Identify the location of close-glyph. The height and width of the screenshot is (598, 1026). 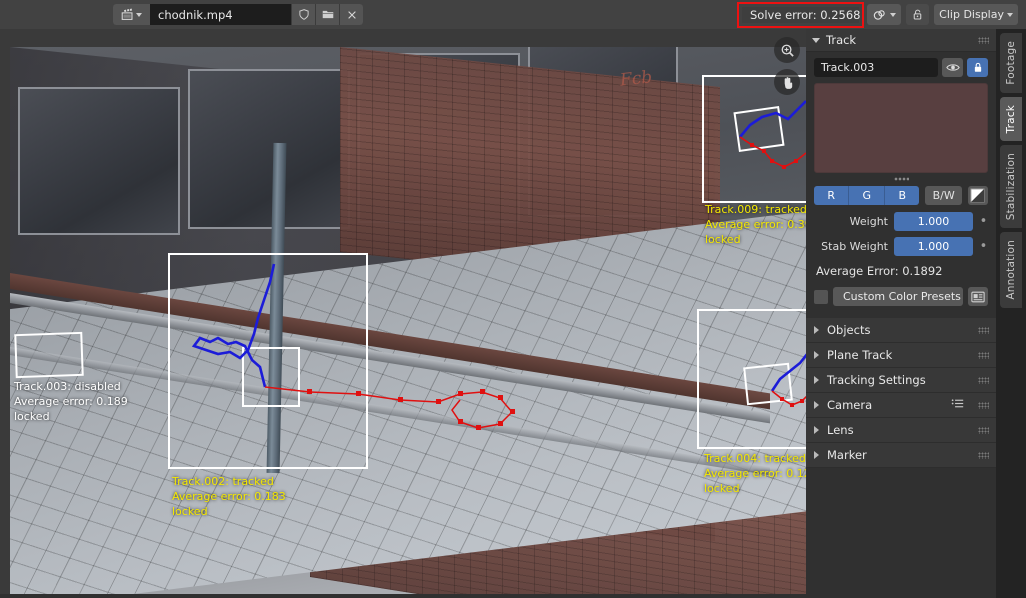
(351, 14).